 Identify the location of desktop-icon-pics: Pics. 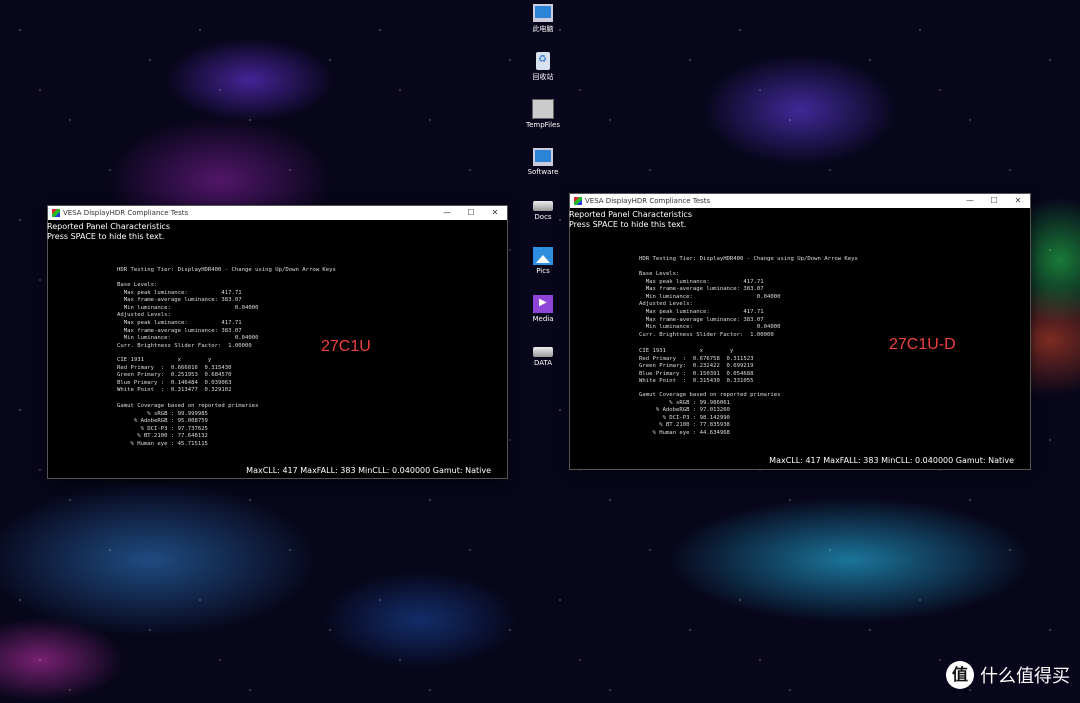
(543, 260).